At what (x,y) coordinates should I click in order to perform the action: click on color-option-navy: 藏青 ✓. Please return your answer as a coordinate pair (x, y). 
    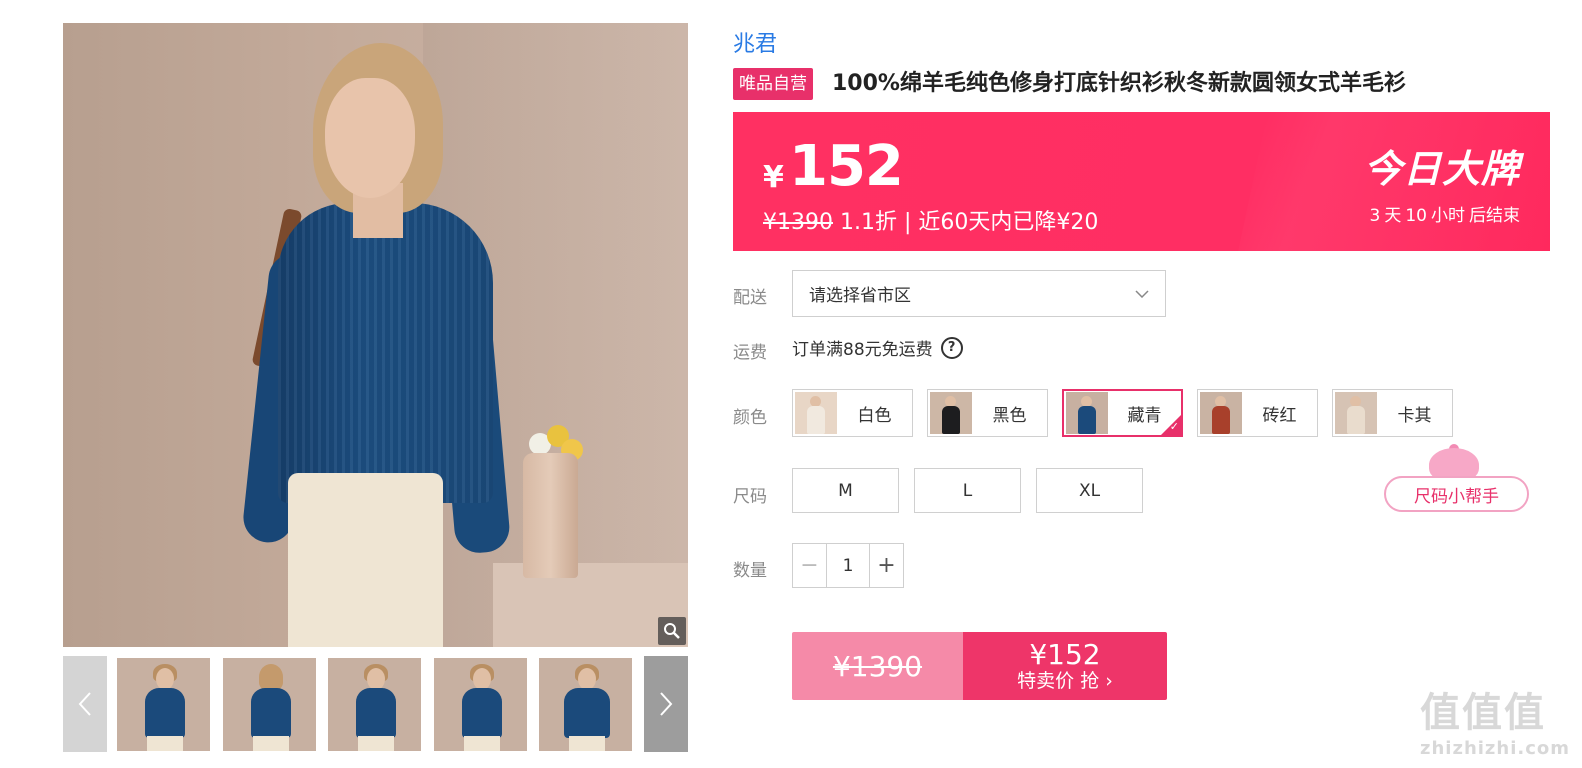
    Looking at the image, I should click on (1122, 413).